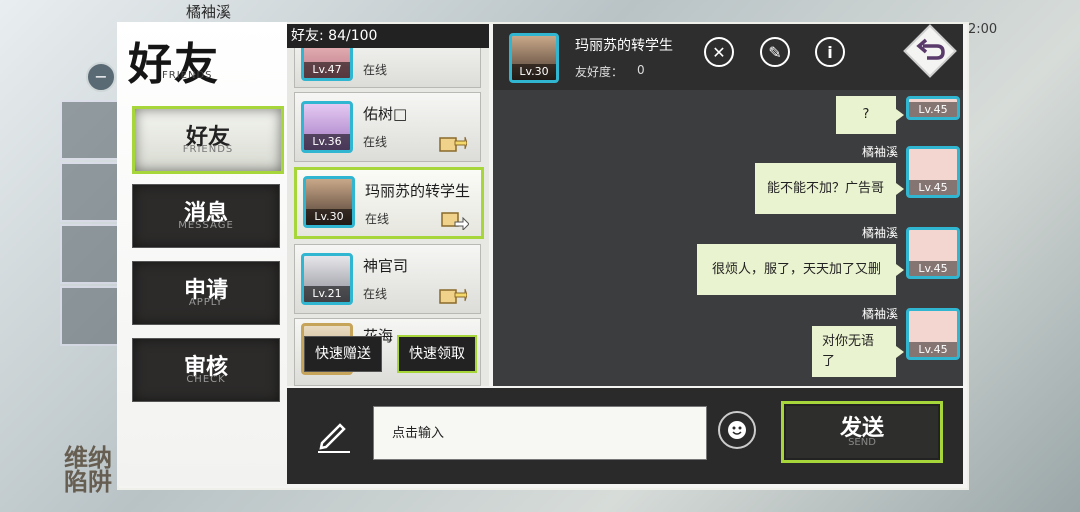  I want to click on tab-message: 消息 MESSAGE, so click(206, 216).